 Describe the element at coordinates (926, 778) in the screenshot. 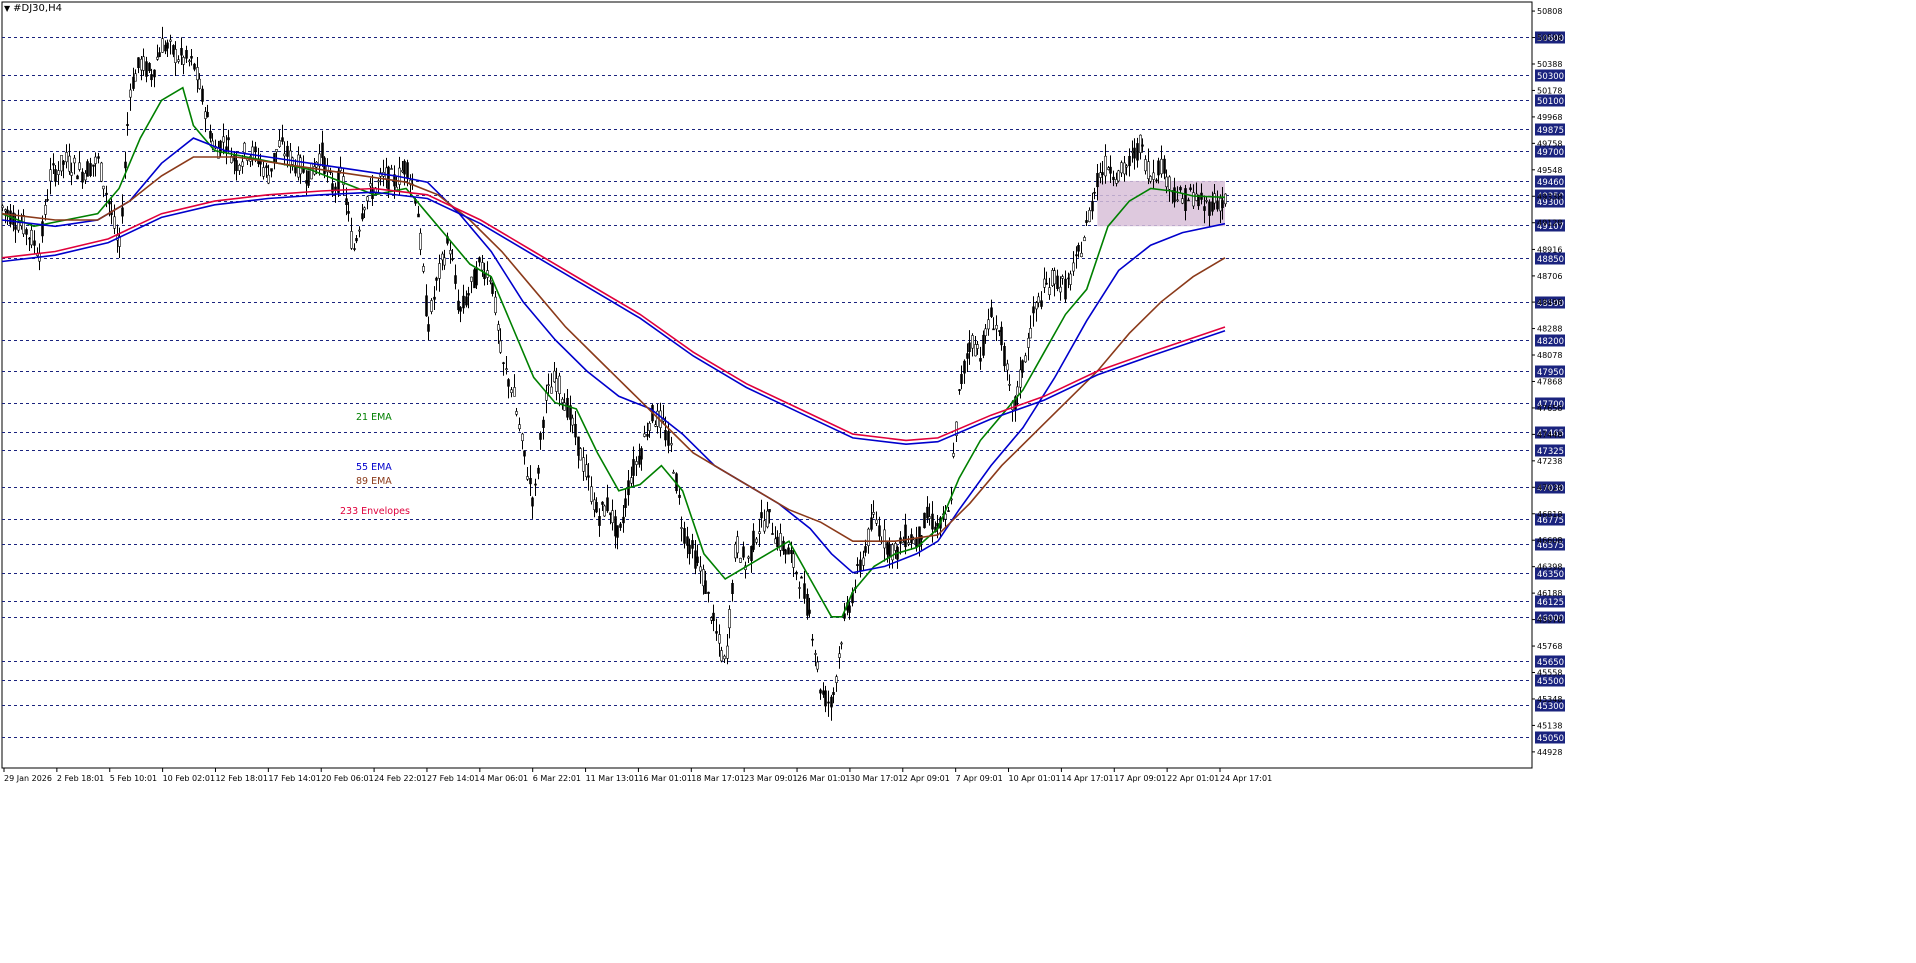

I see `x-tick-label: 2 Apr 09:01` at that location.